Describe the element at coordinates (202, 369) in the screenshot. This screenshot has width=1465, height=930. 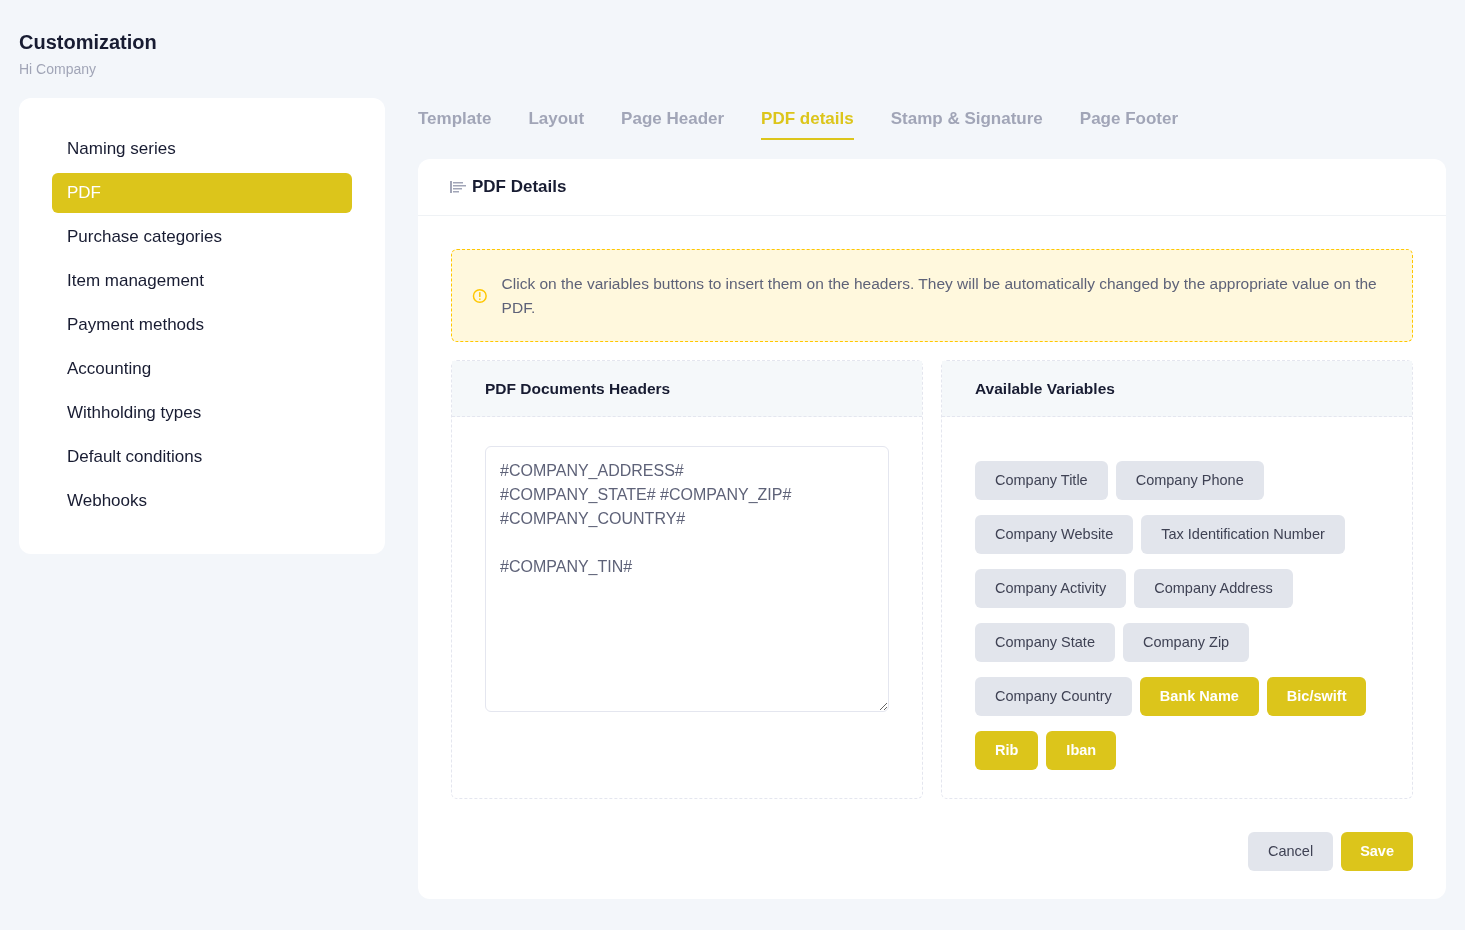
I see `sidebar-item: Accounting` at that location.